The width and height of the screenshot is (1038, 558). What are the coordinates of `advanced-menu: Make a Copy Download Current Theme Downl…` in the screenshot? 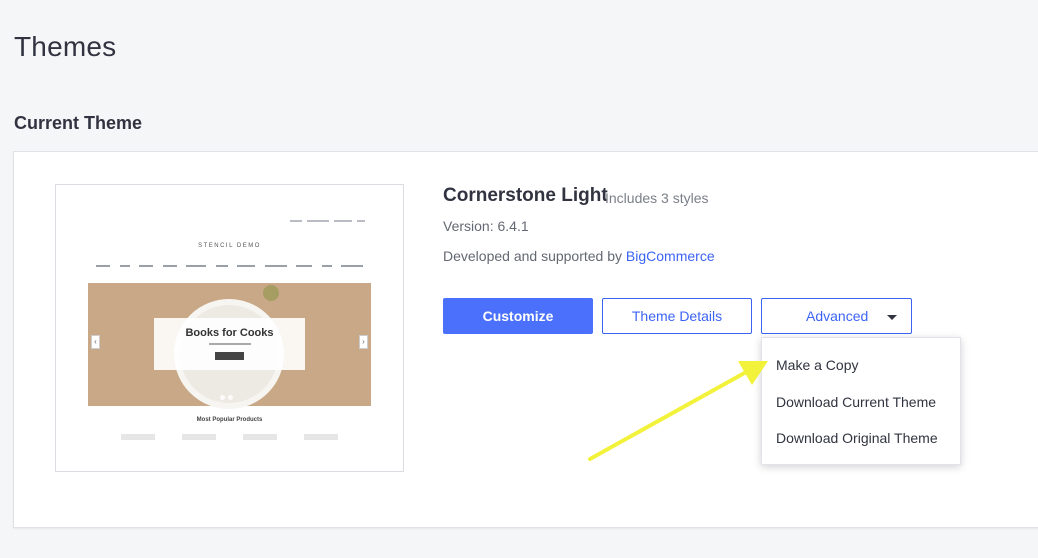 It's located at (861, 401).